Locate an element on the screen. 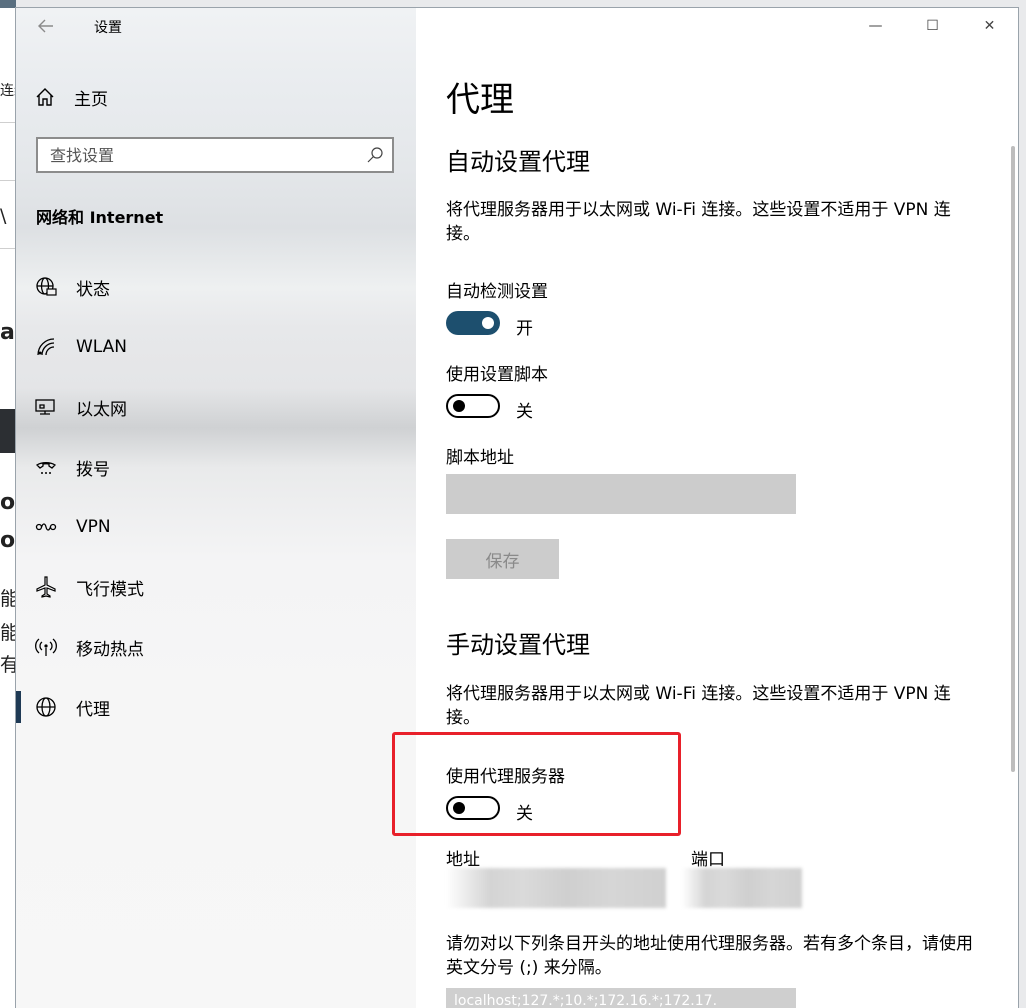 This screenshot has height=1008, width=1026. close-button: ✕ is located at coordinates (989, 26).